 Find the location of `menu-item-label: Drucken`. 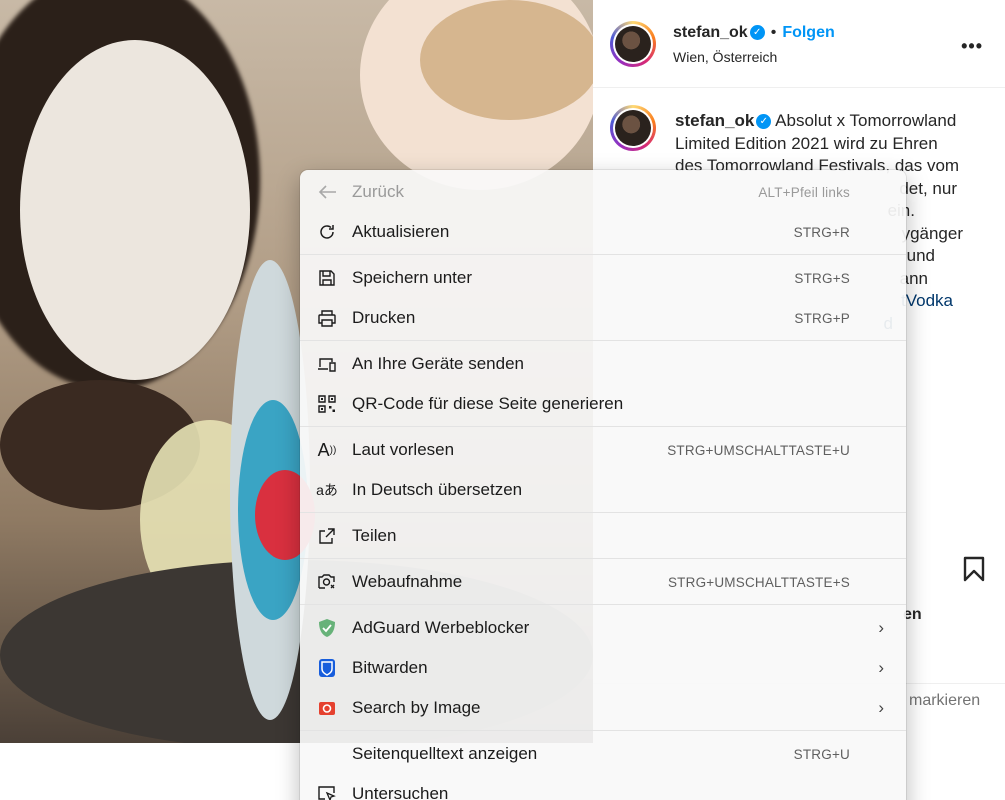

menu-item-label: Drucken is located at coordinates (384, 317).